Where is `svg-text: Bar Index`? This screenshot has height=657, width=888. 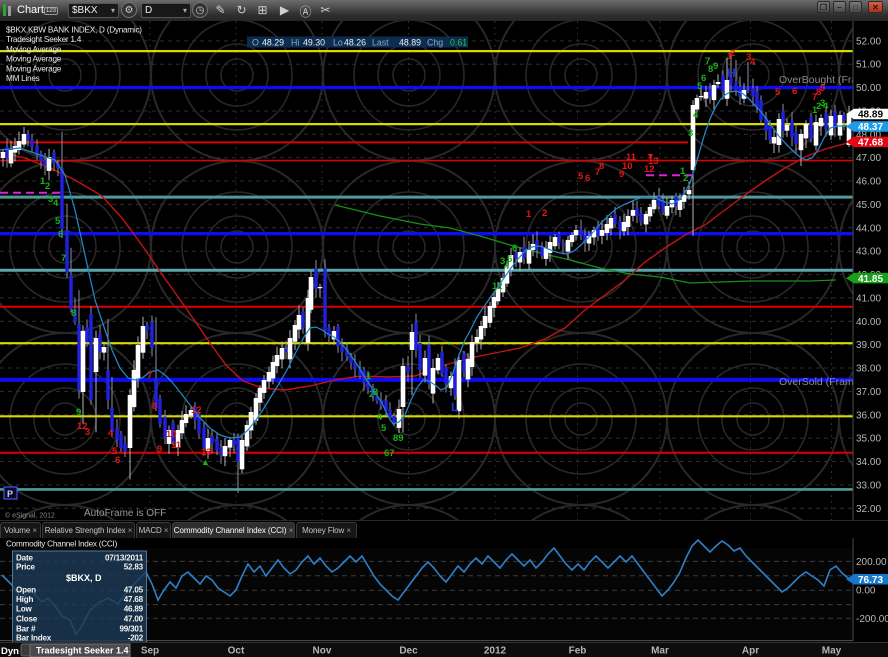
svg-text: Bar Index is located at coordinates (34, 638).